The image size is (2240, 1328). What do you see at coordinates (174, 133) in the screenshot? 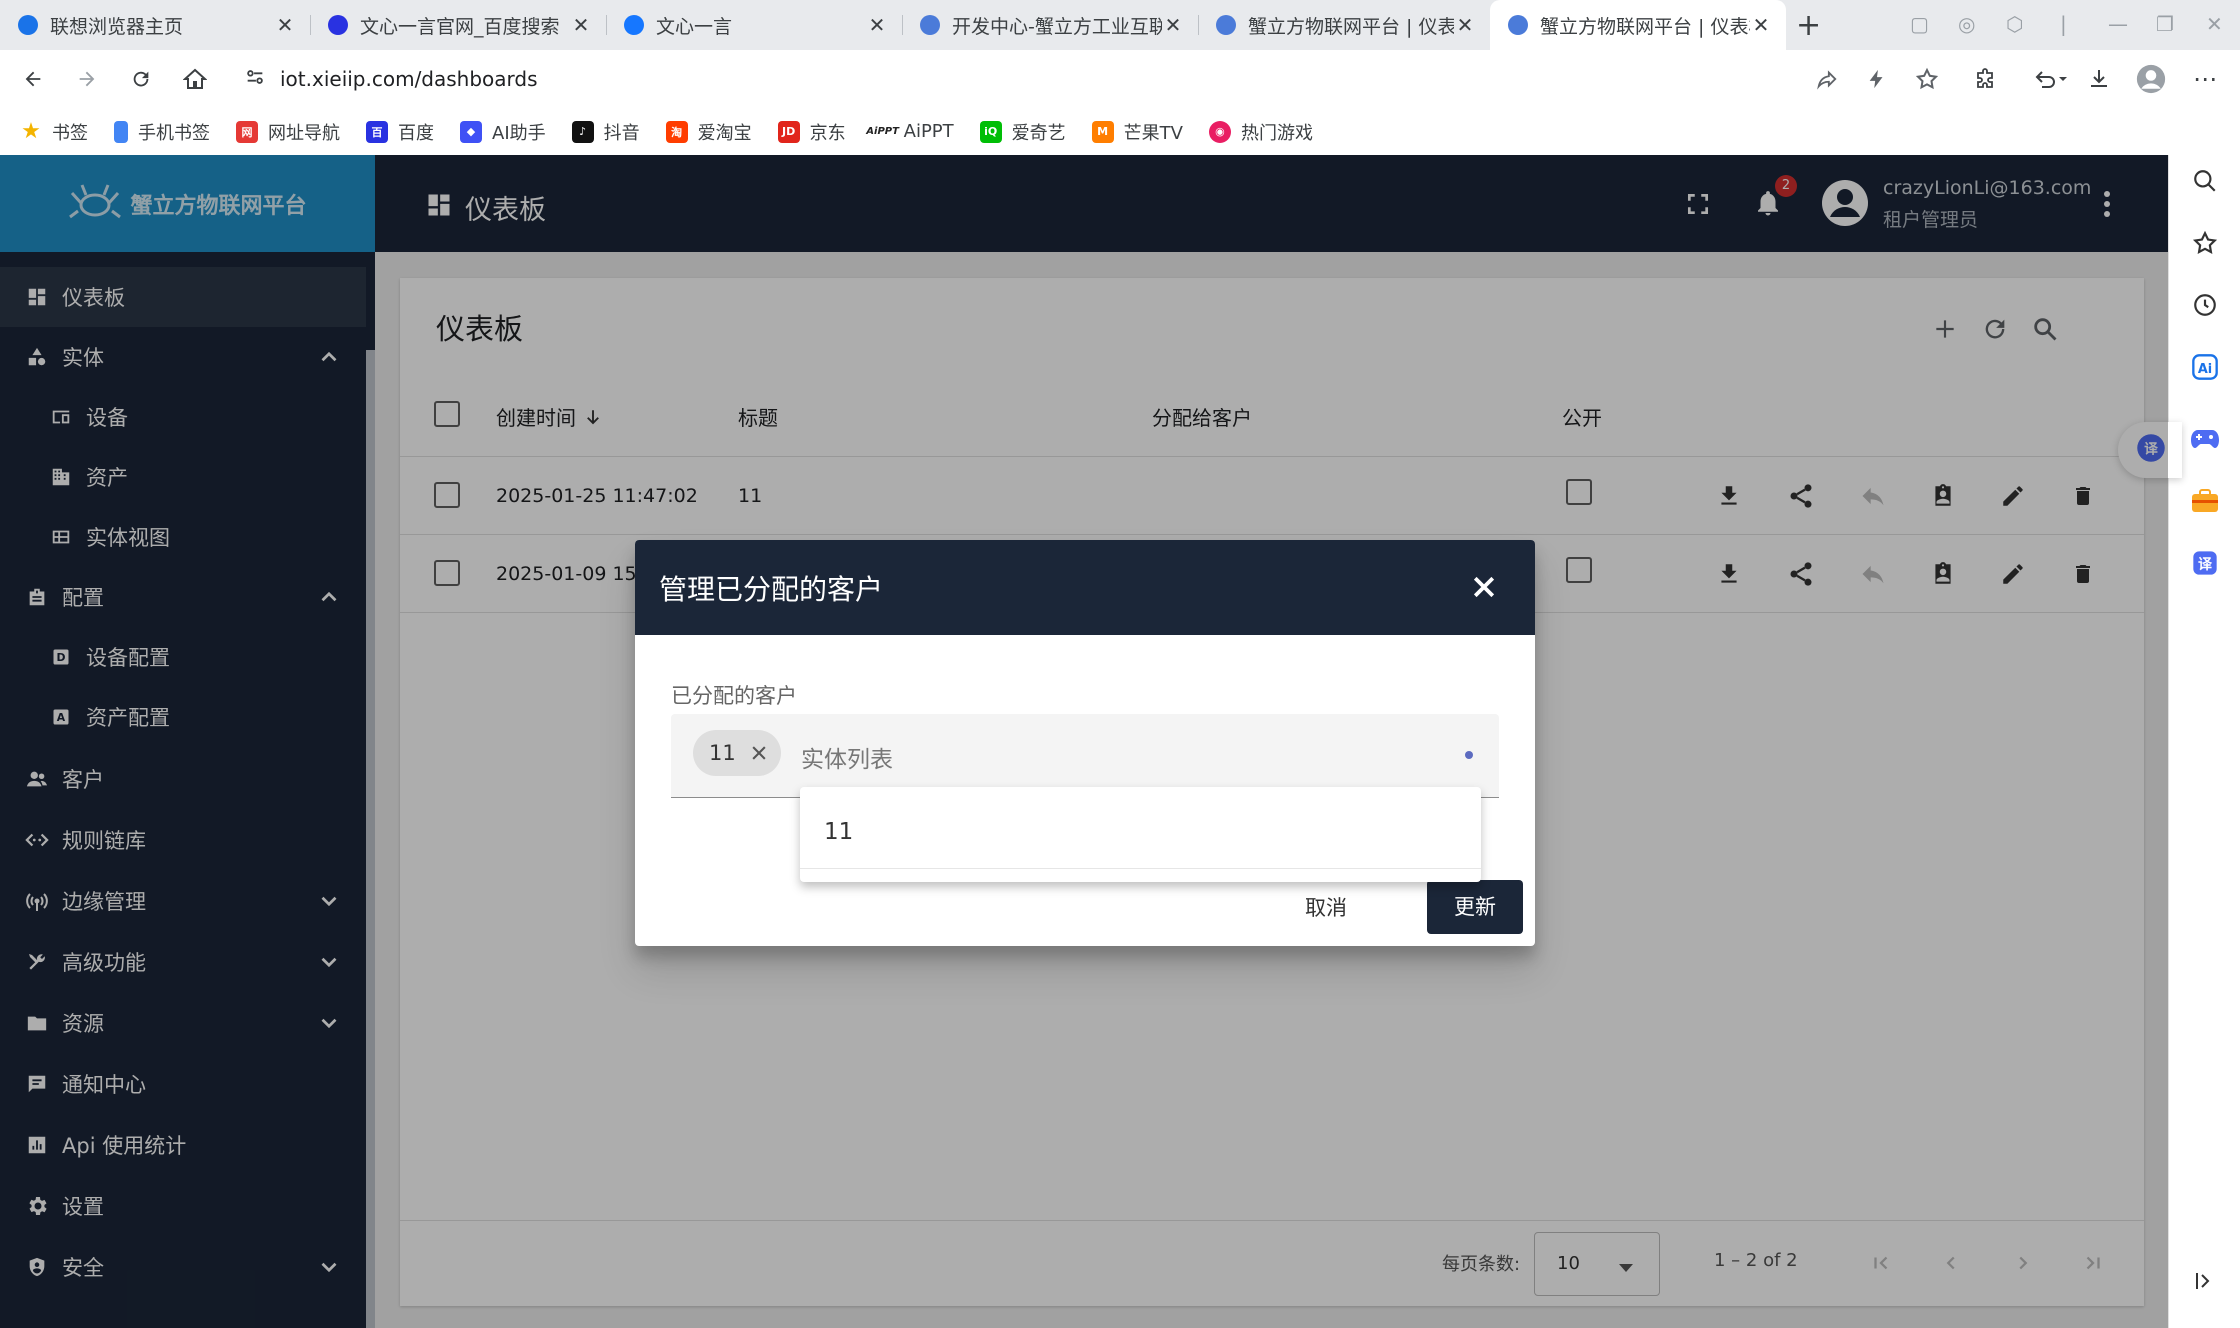
I see `bookmark-label: 手机书签` at bounding box center [174, 133].